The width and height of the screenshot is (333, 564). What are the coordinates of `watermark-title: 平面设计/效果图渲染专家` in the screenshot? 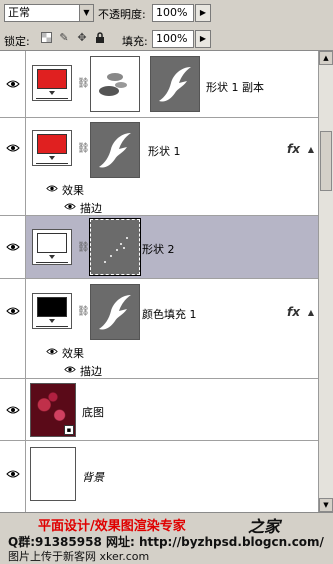 It's located at (112, 526).